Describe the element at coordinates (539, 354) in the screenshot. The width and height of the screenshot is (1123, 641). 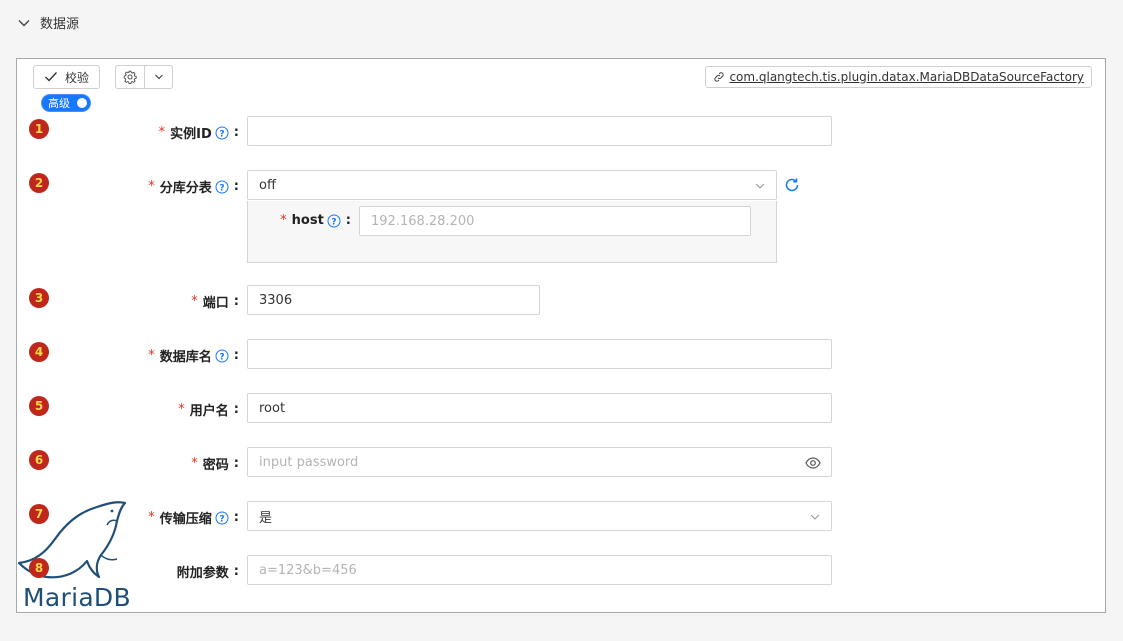
I see `database-name-input` at that location.